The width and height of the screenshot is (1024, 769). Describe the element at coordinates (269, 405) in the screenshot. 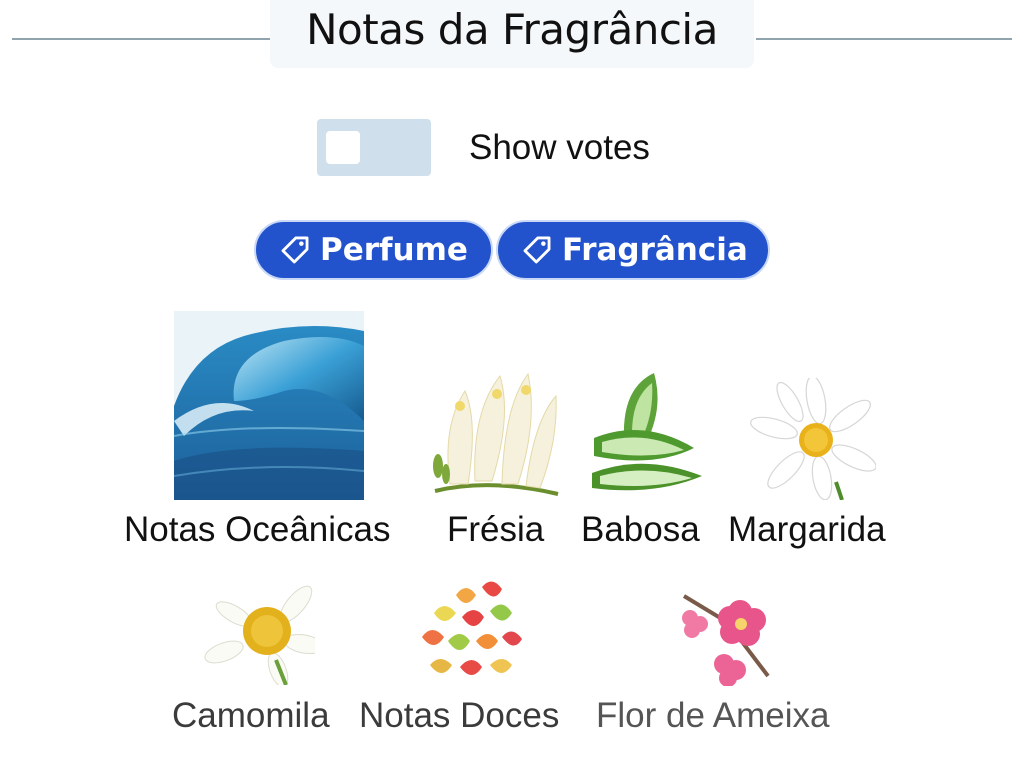

I see `ocean-wave-image` at that location.